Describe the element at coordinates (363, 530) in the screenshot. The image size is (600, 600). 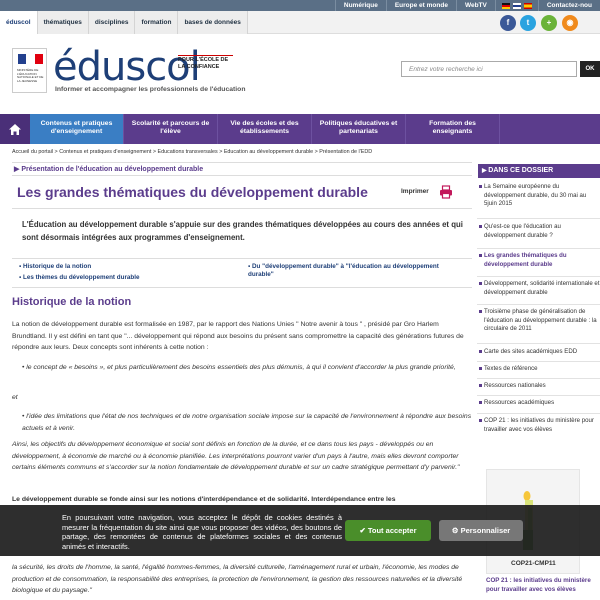
I see `check-icon: ✔` at that location.